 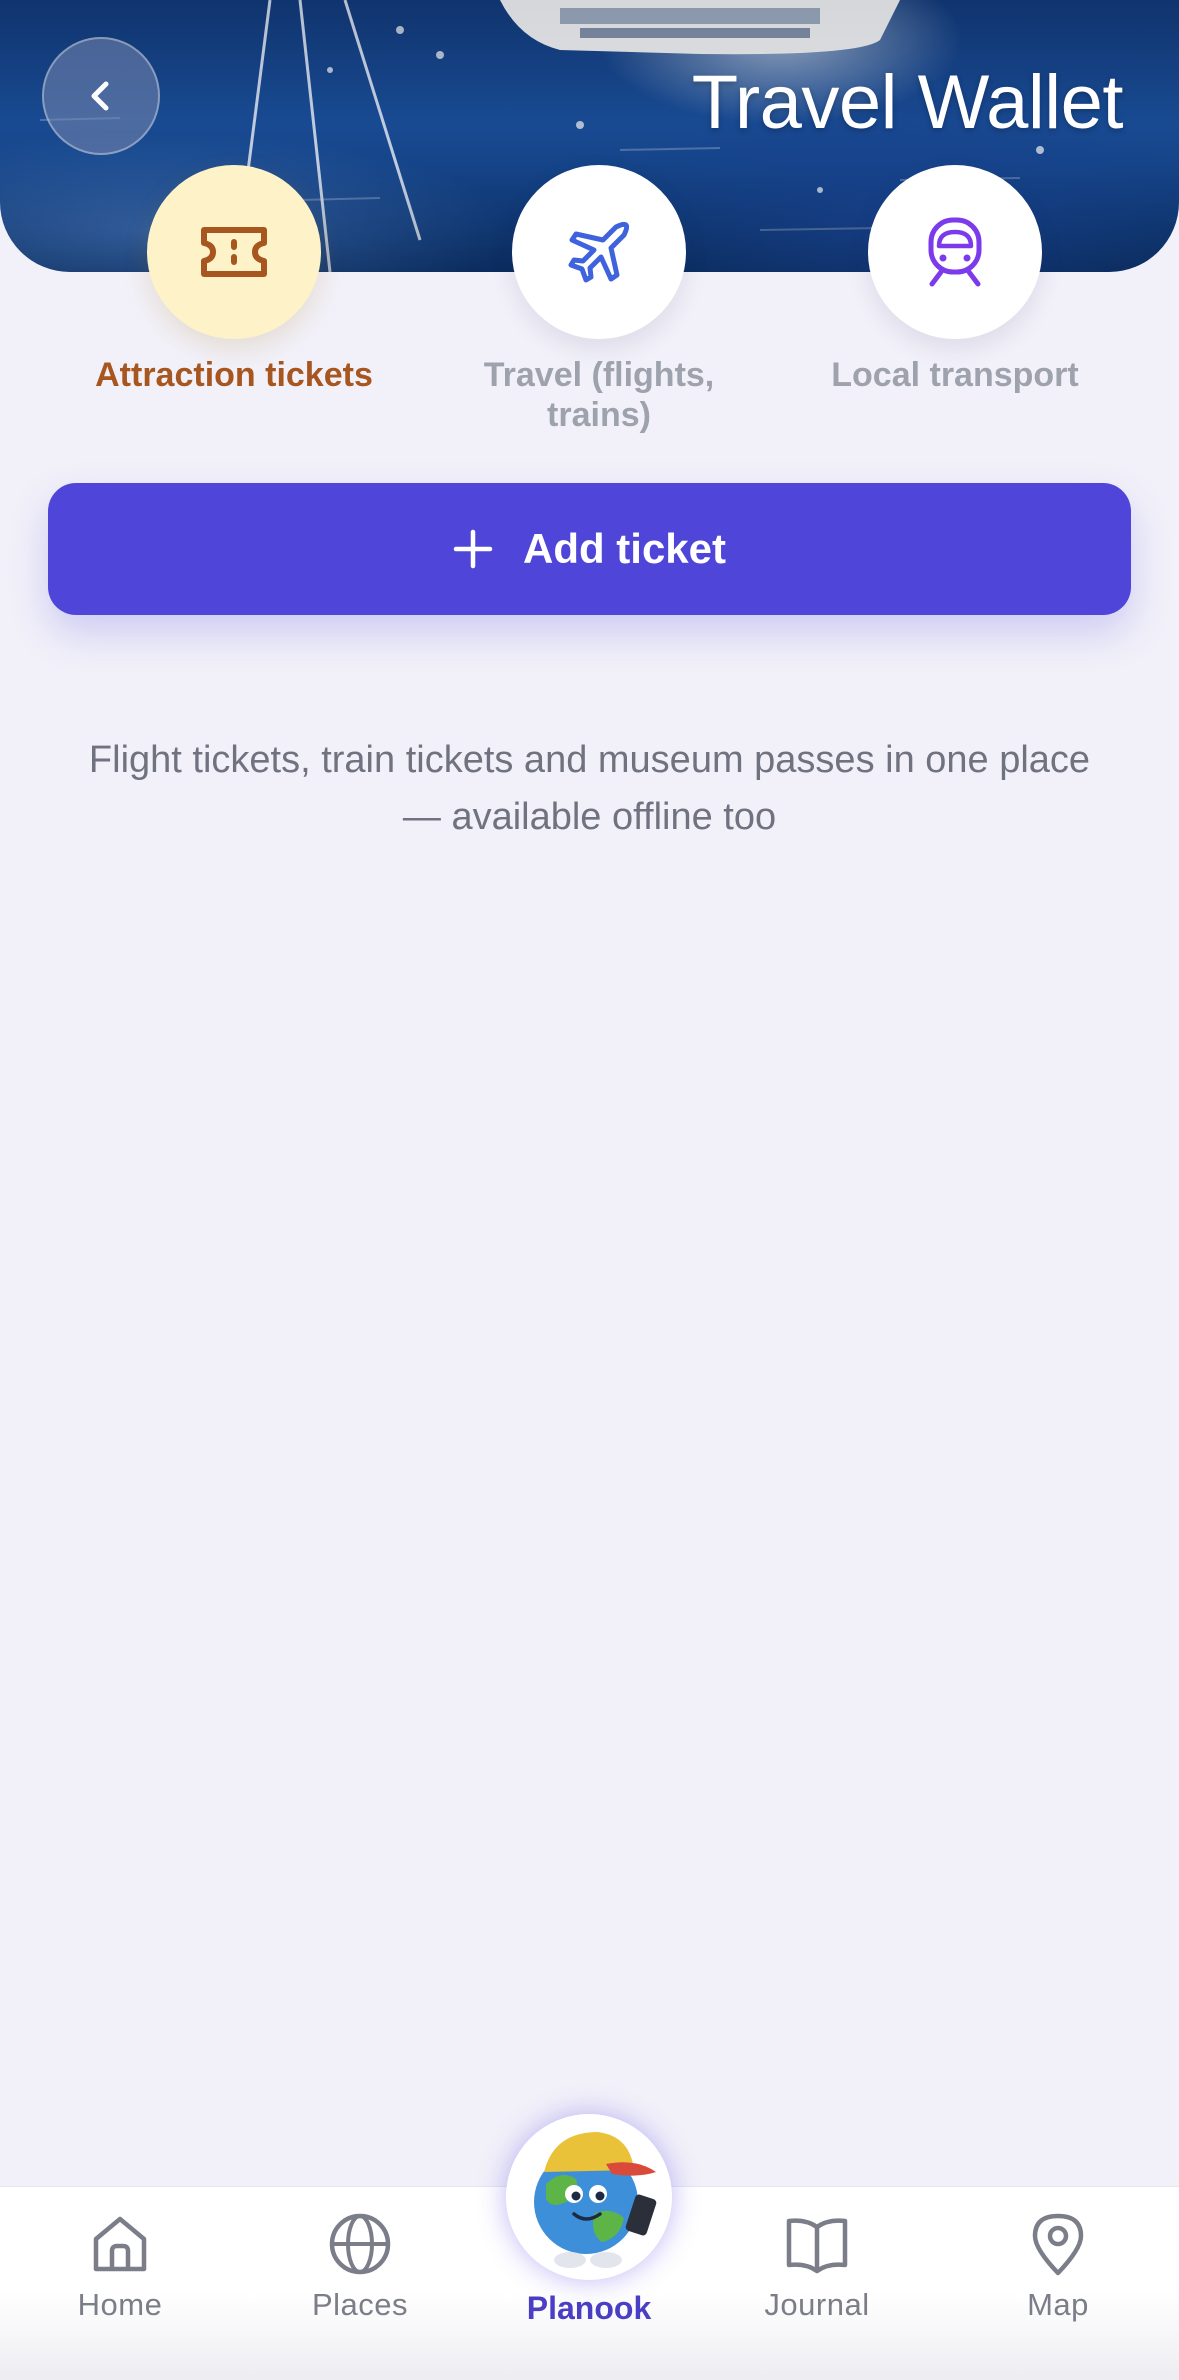 What do you see at coordinates (817, 2304) in the screenshot?
I see `nav-label: Journal` at bounding box center [817, 2304].